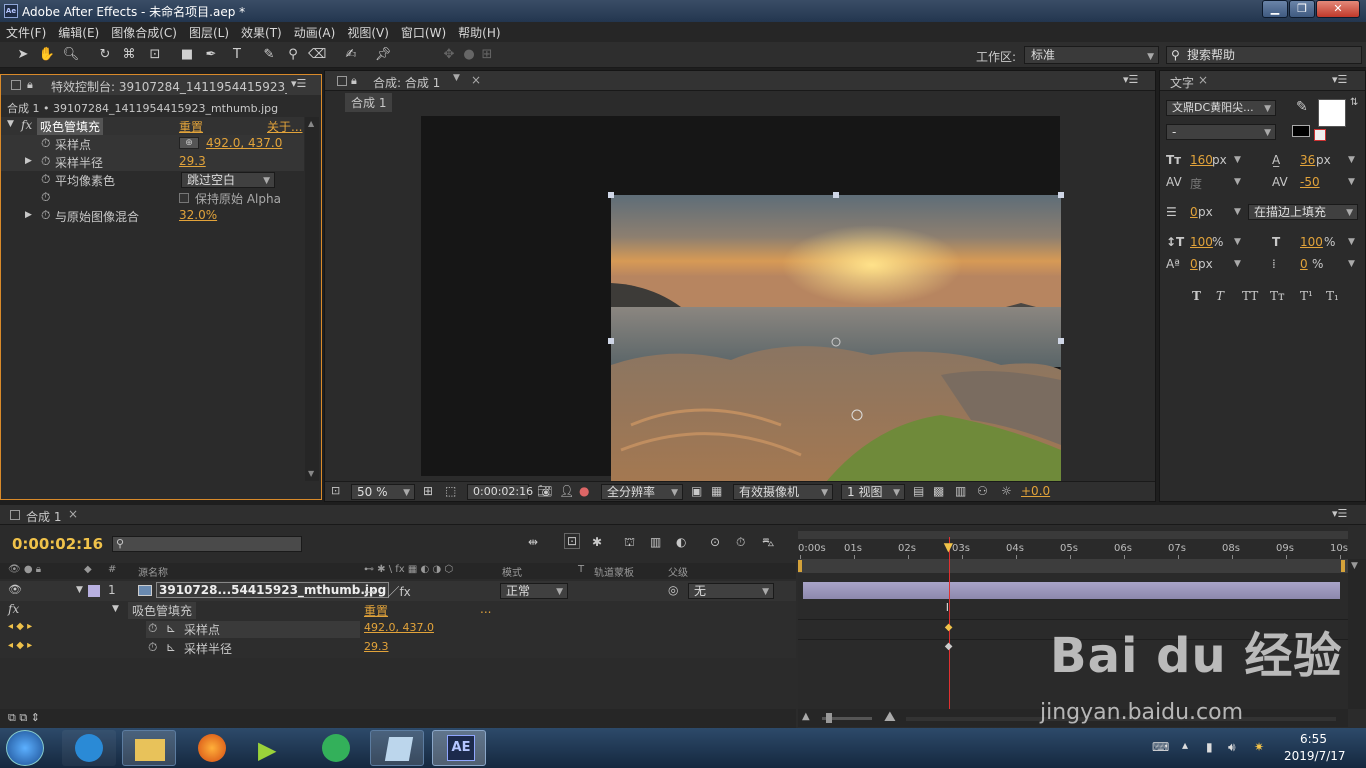  What do you see at coordinates (335, 490) in the screenshot?
I see `preview-toggle-icon: ⊡` at bounding box center [335, 490].